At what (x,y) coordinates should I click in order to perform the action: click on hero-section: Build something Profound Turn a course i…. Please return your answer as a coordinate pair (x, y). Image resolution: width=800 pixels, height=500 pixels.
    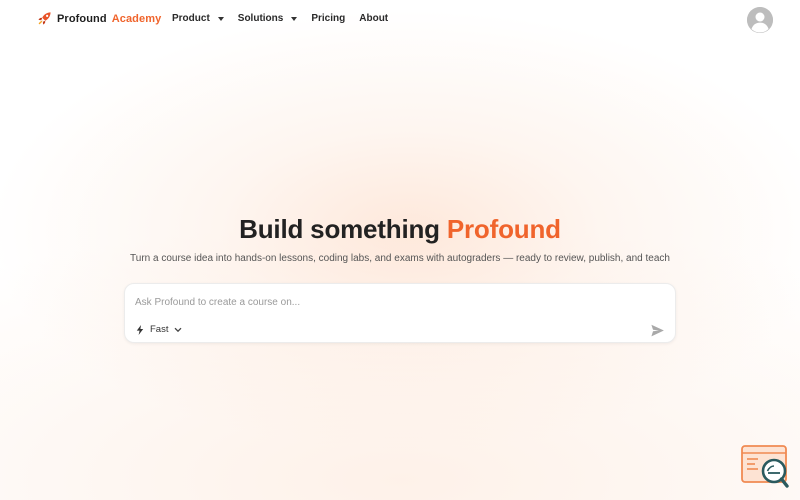
    Looking at the image, I should click on (400, 239).